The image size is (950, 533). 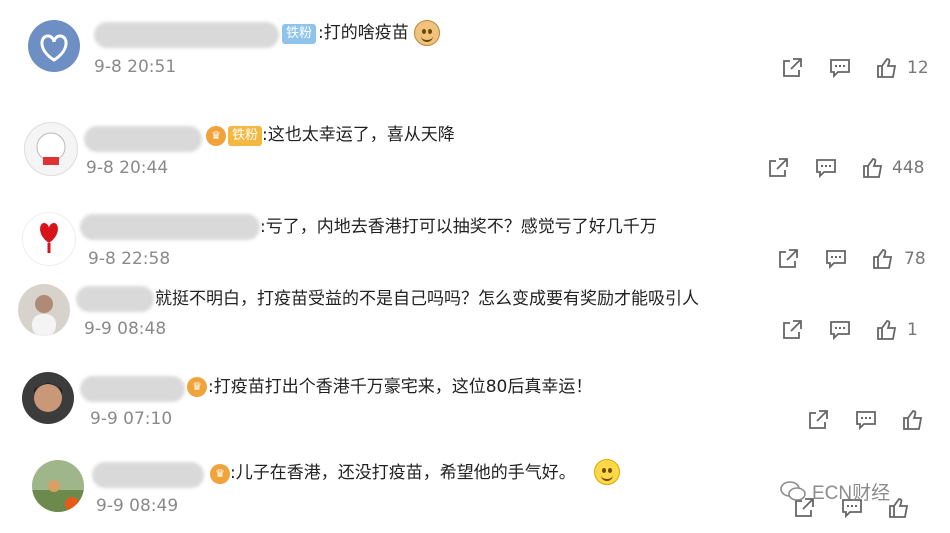 I want to click on dog-emoji-icon, so click(x=427, y=33).